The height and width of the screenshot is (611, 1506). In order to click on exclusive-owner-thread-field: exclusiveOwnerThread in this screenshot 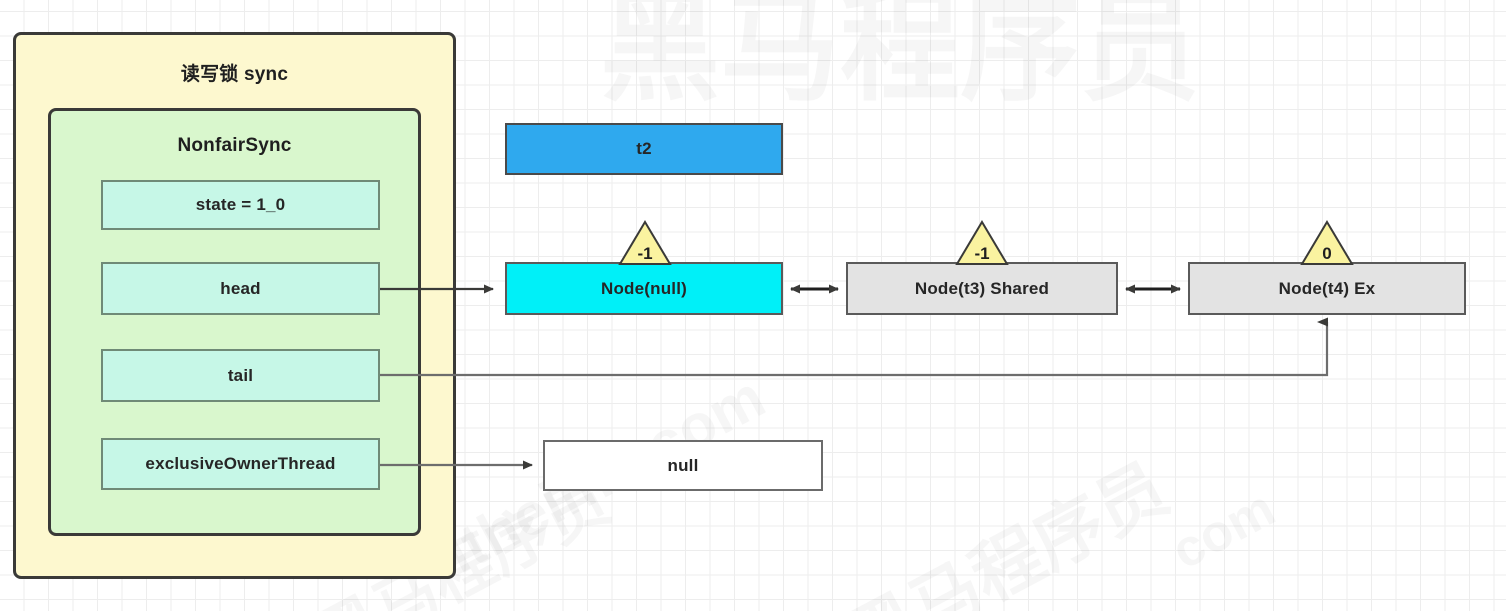, I will do `click(240, 464)`.